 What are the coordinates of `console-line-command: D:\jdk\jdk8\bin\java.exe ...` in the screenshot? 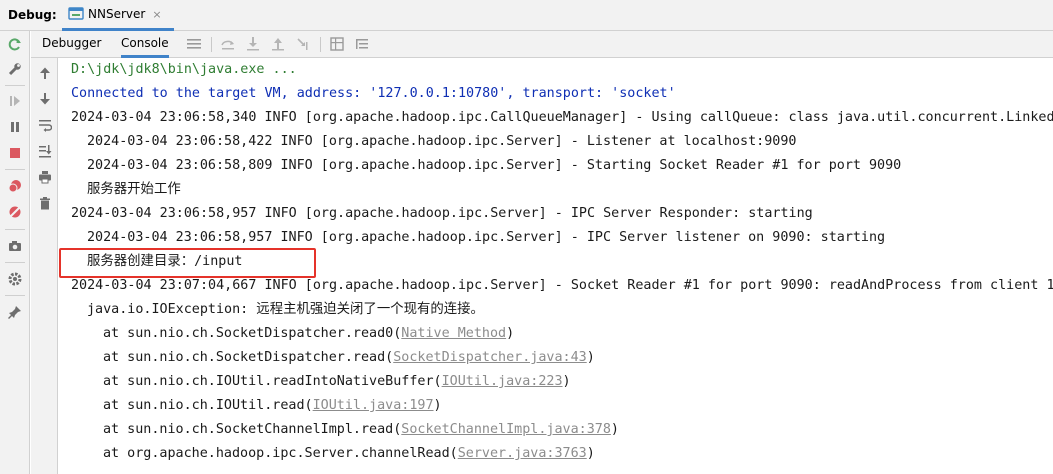 It's located at (184, 69).